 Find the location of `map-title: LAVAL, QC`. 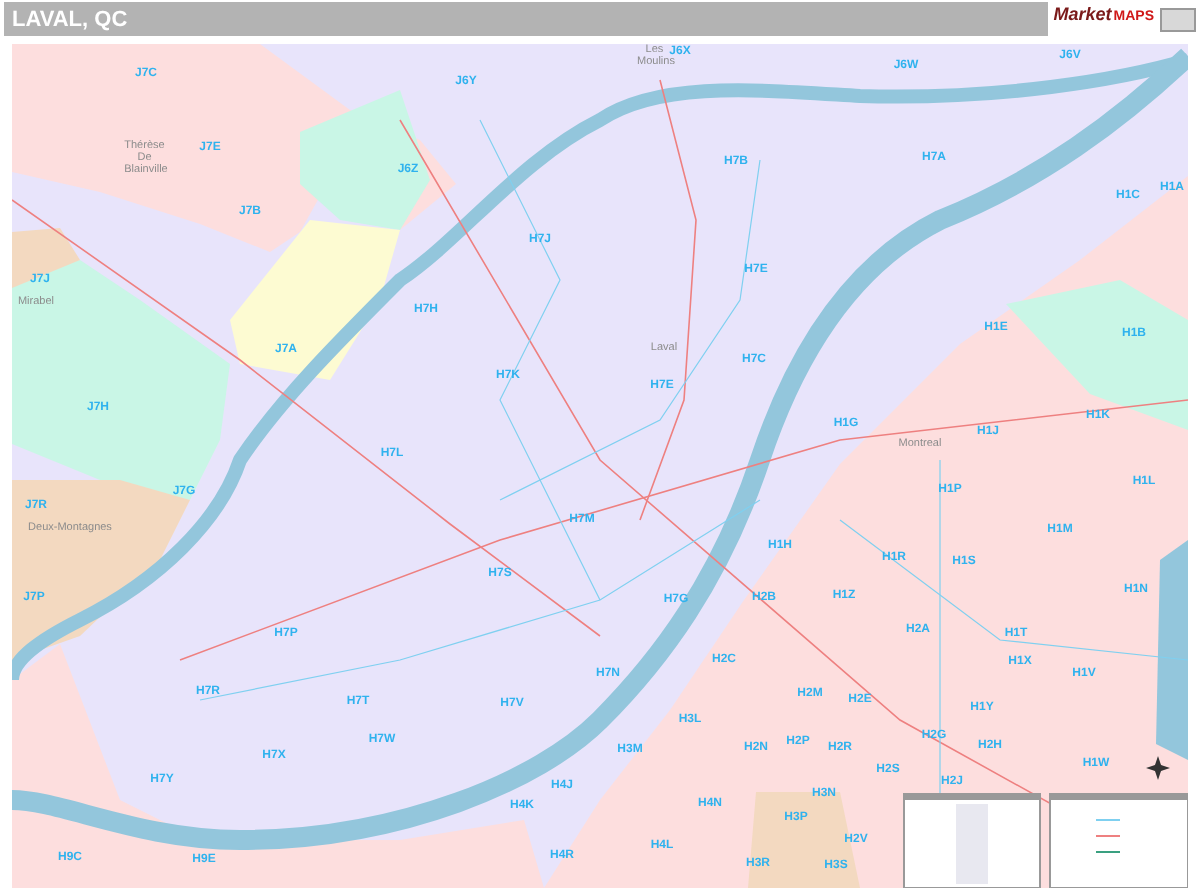

map-title: LAVAL, QC is located at coordinates (70, 19).